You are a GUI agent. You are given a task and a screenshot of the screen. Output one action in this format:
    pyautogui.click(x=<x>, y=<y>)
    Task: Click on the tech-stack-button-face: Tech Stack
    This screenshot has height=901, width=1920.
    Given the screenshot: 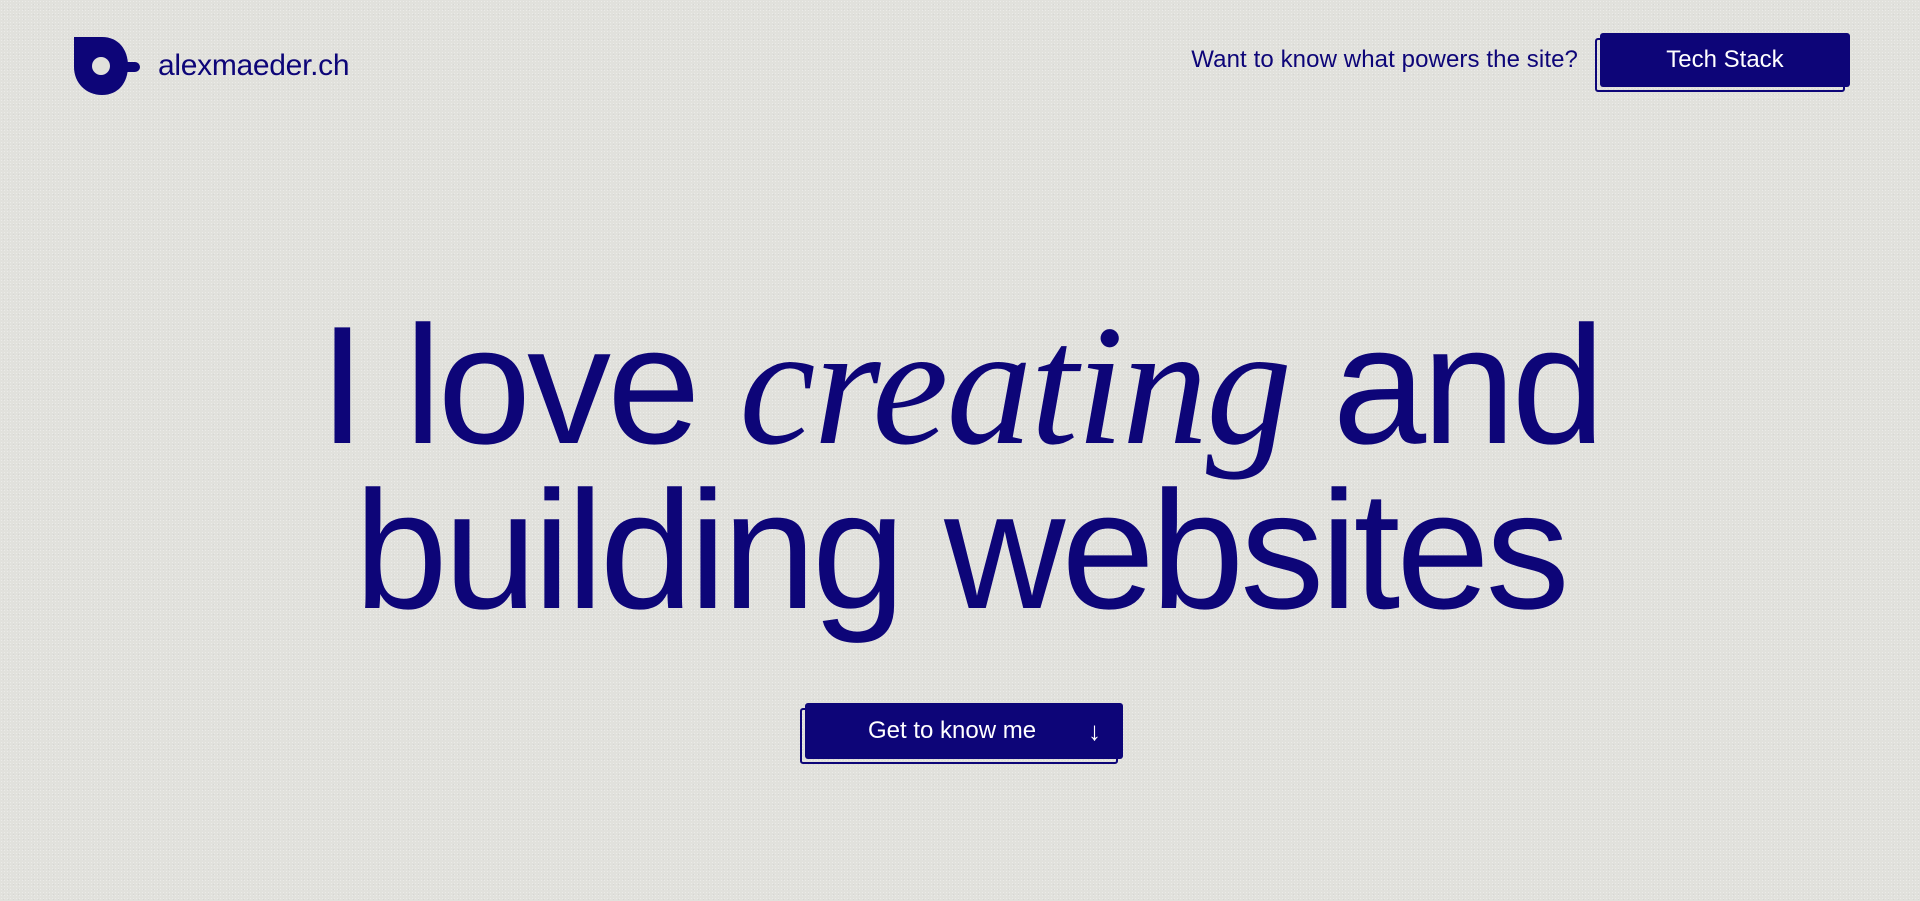 What is the action you would take?
    pyautogui.click(x=1725, y=60)
    